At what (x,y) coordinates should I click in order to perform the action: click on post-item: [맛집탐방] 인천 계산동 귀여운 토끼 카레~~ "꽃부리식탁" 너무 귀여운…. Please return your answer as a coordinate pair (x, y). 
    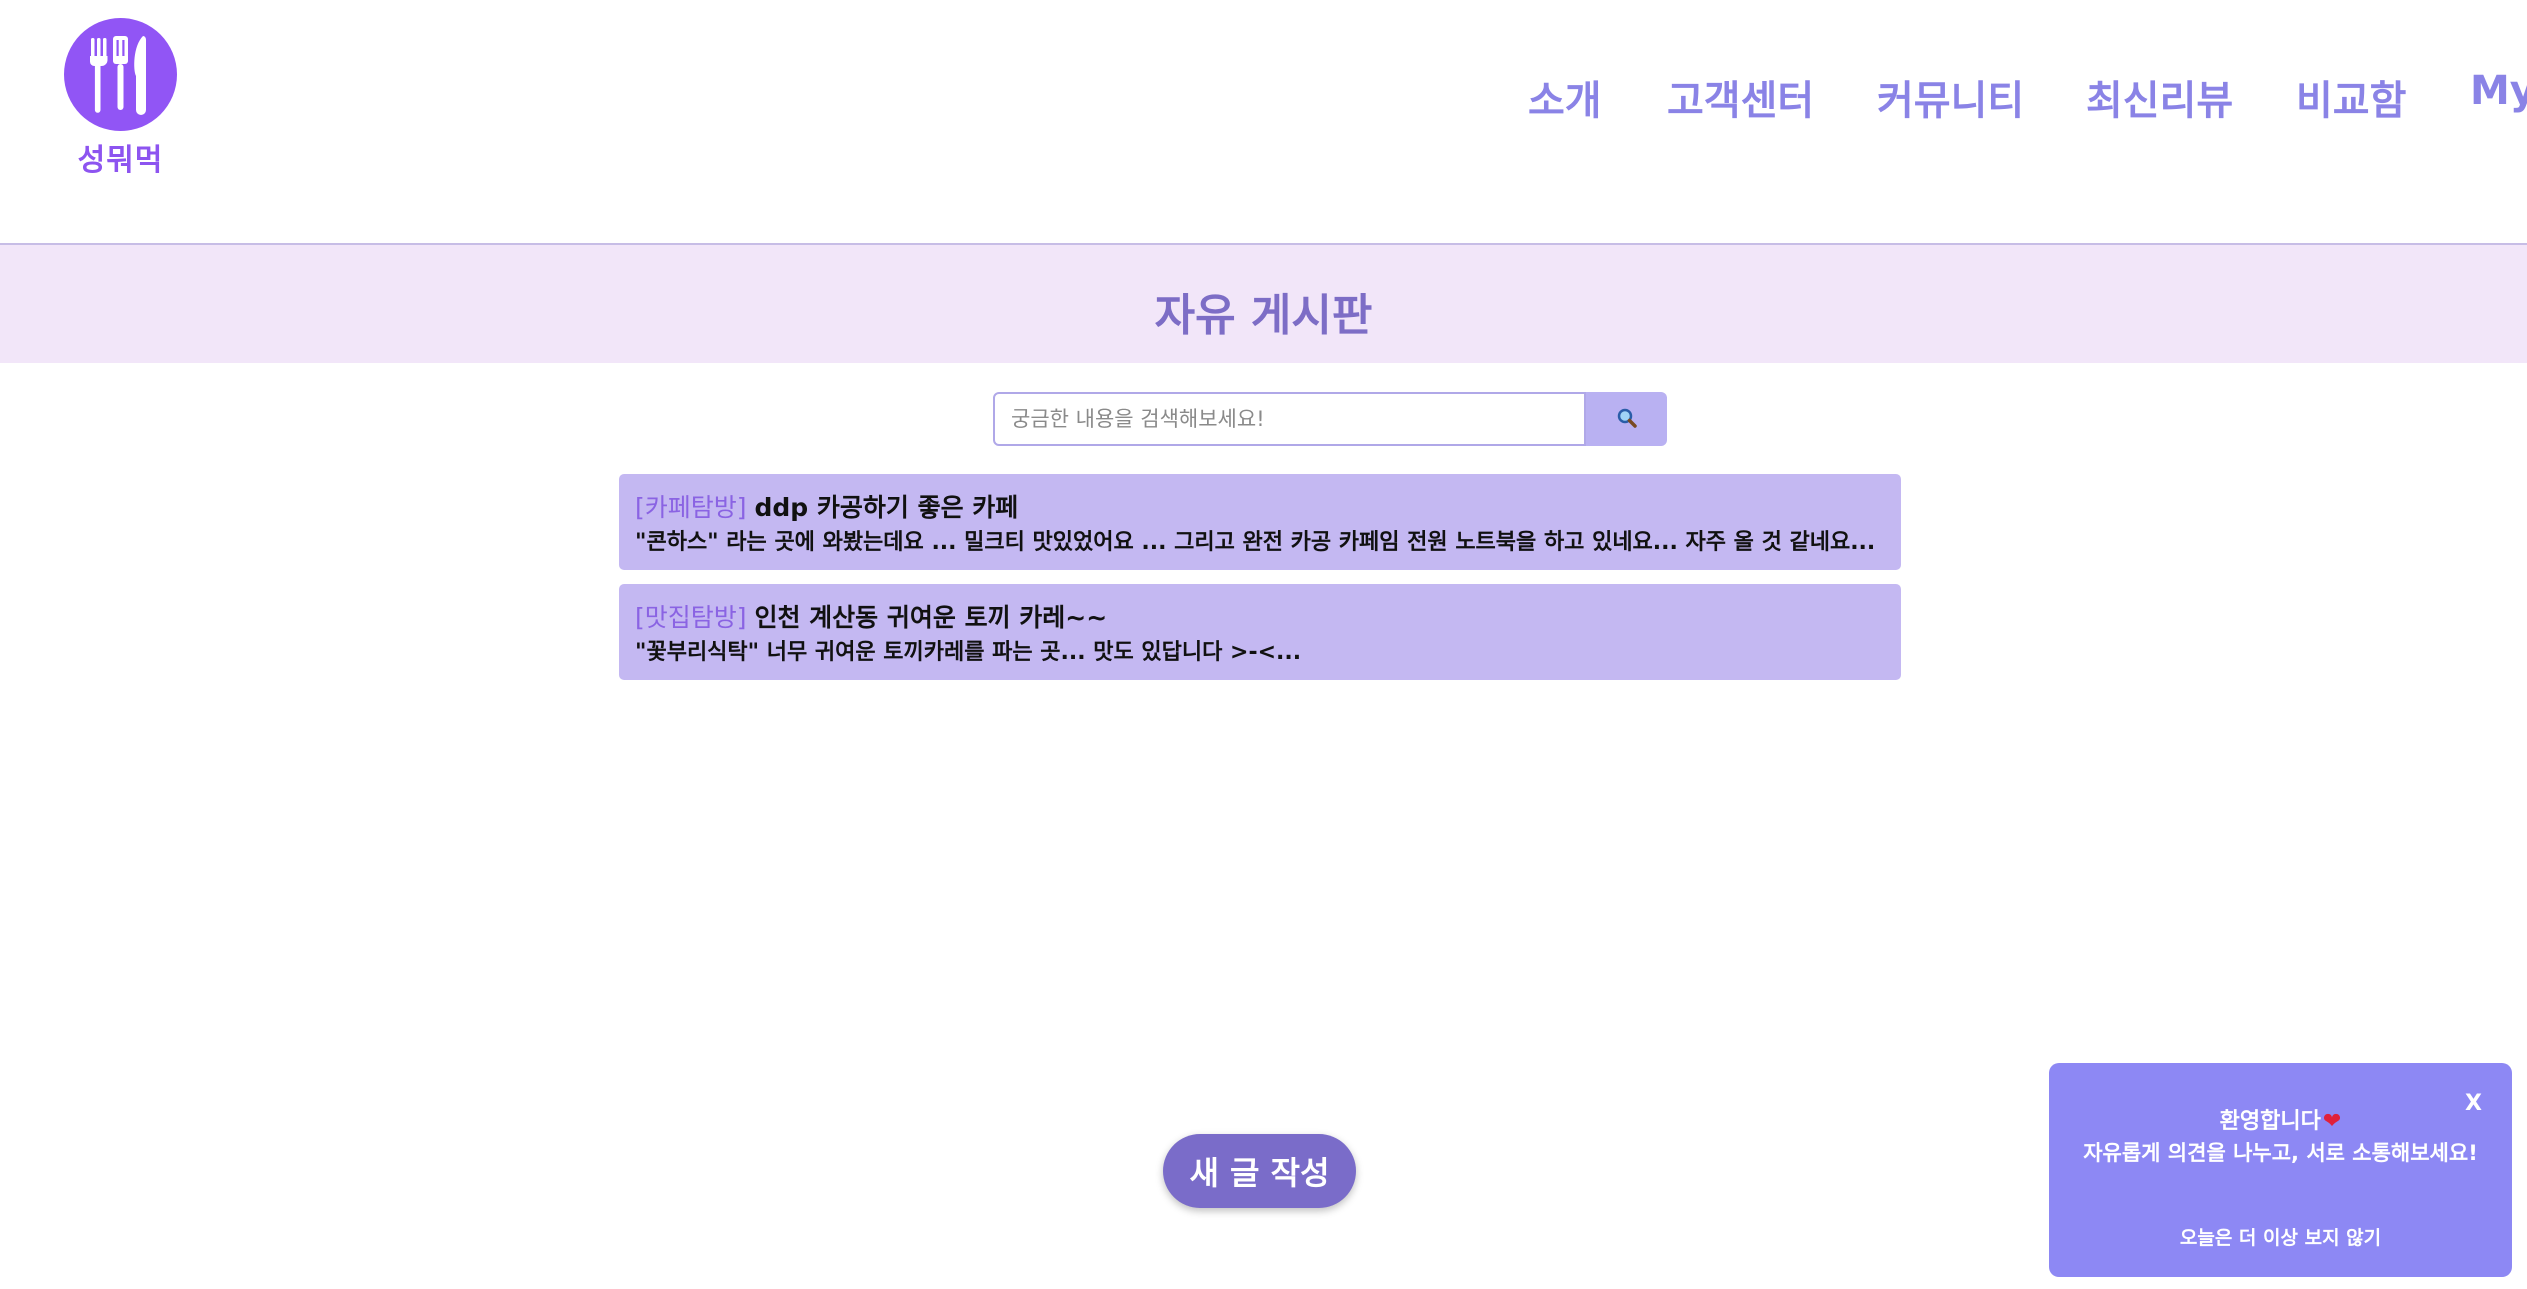
    Looking at the image, I should click on (1260, 632).